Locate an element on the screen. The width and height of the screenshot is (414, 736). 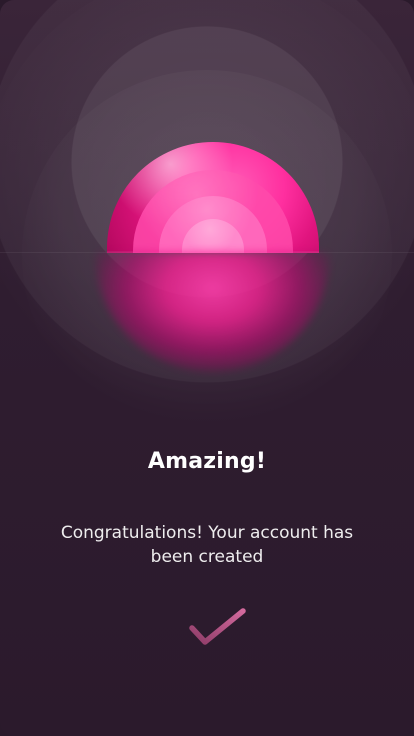
success-title: Amazing! is located at coordinates (207, 461).